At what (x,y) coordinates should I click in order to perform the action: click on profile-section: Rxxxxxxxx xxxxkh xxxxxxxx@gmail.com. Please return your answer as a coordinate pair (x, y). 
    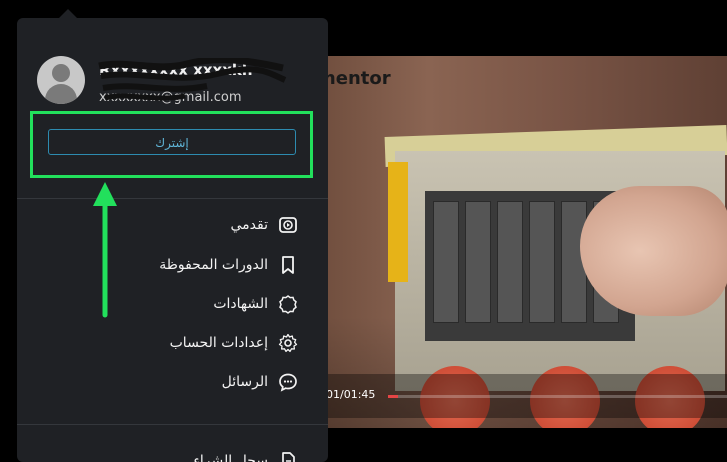
    Looking at the image, I should click on (172, 63).